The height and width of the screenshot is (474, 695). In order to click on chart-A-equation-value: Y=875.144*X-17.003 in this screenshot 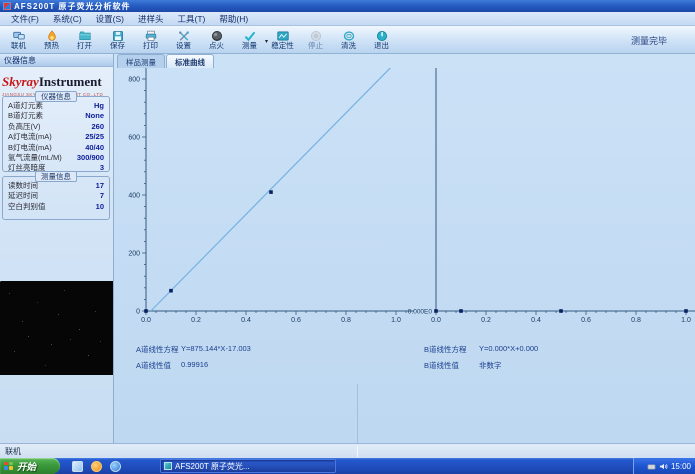, I will do `click(216, 348)`.